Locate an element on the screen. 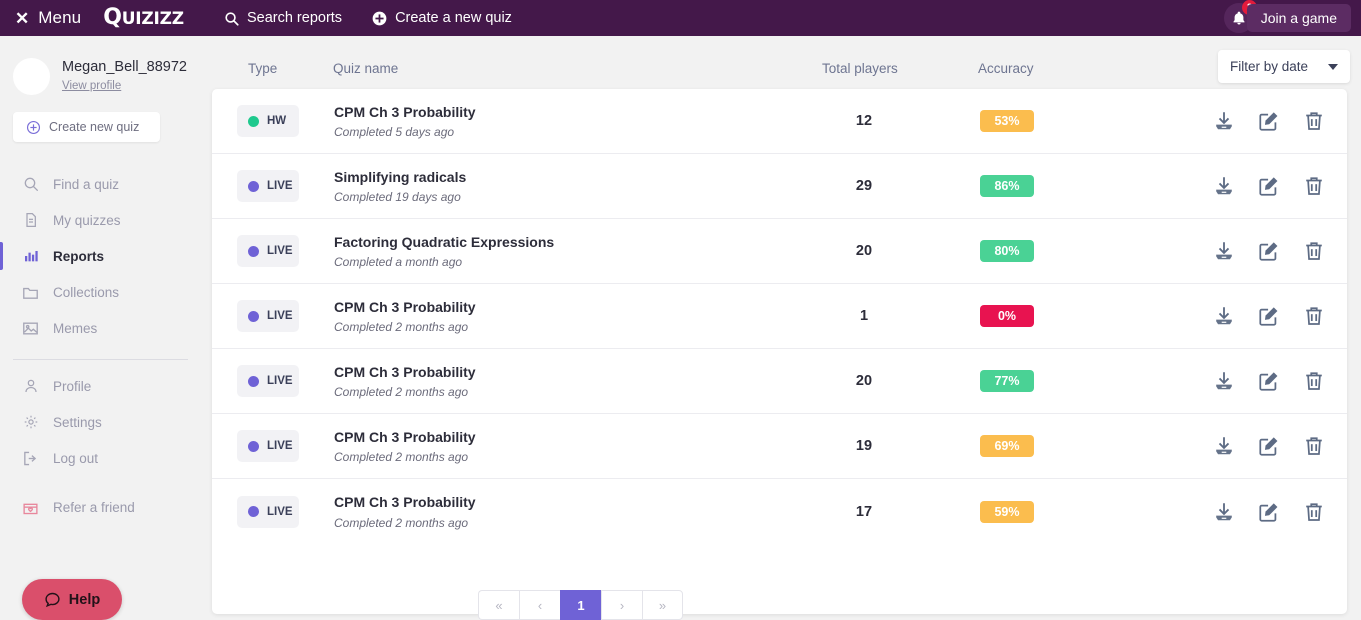 The height and width of the screenshot is (620, 1361). user-profile-block: Megan_Bell_88972 View profile is located at coordinates (100, 65).